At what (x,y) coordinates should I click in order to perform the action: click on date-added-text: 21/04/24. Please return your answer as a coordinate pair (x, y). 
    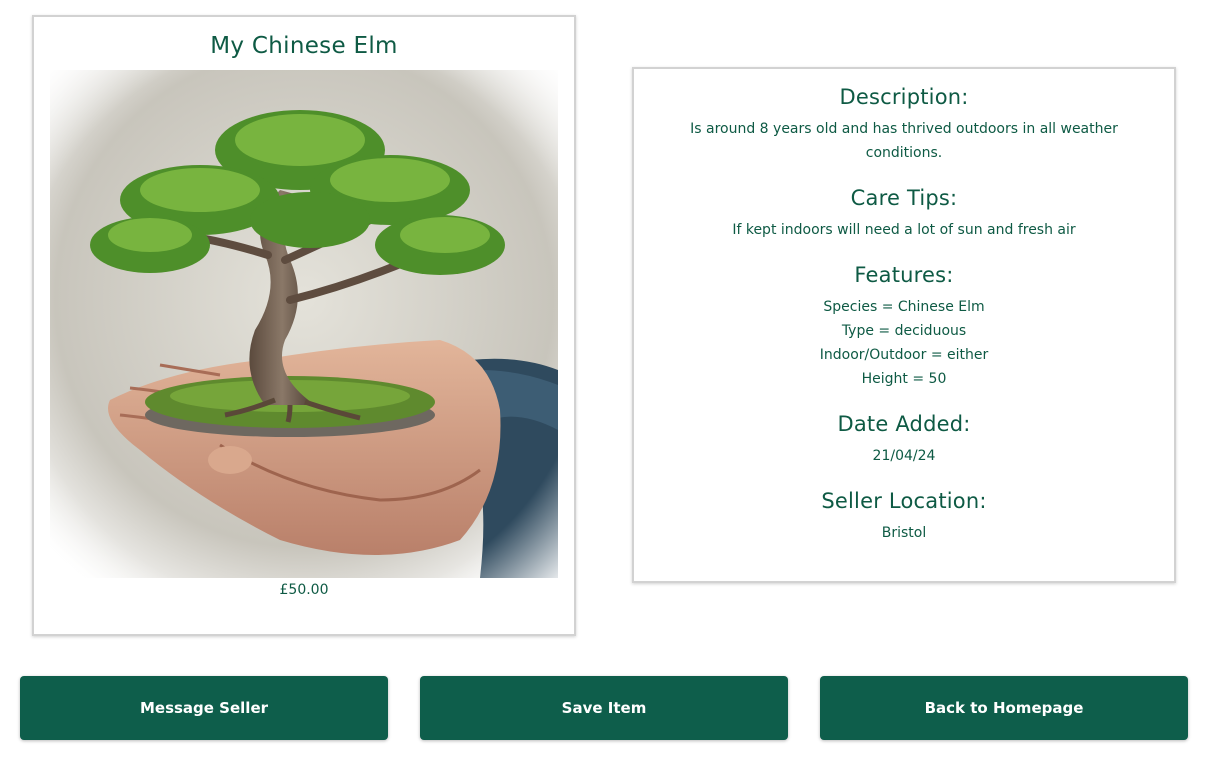
    Looking at the image, I should click on (904, 456).